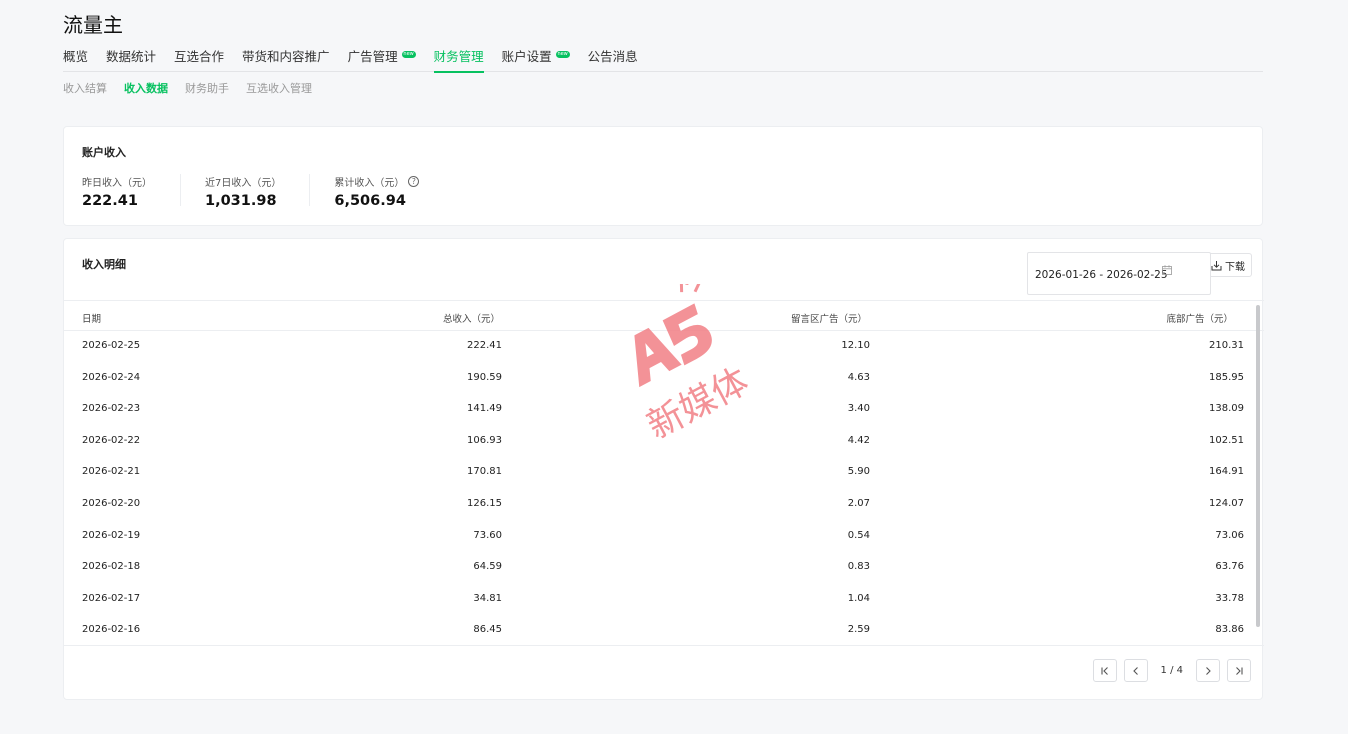 The height and width of the screenshot is (734, 1348). I want to click on col-bottom-ad: 底部广告（元）, so click(1199, 319).